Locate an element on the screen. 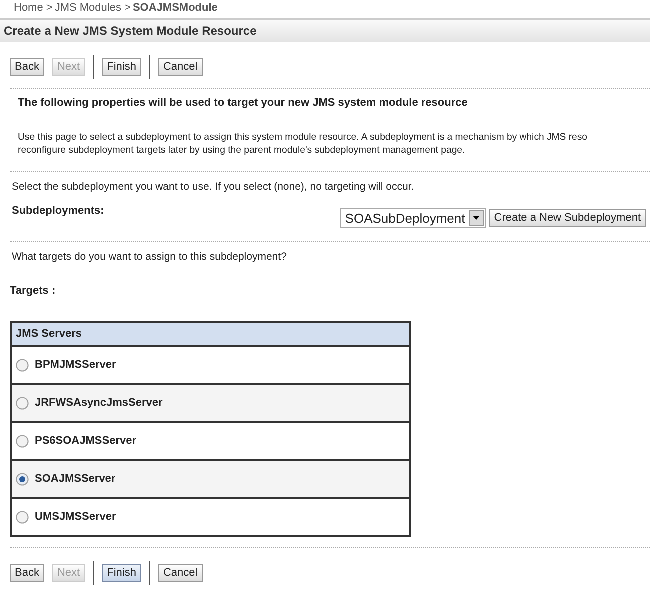 Image resolution: width=650 pixels, height=612 pixels. description-text: Use this page to select a subdeployment to assign this system module resource. A subdeployment is a mechanism by which JMS reso is located at coordinates (303, 137).